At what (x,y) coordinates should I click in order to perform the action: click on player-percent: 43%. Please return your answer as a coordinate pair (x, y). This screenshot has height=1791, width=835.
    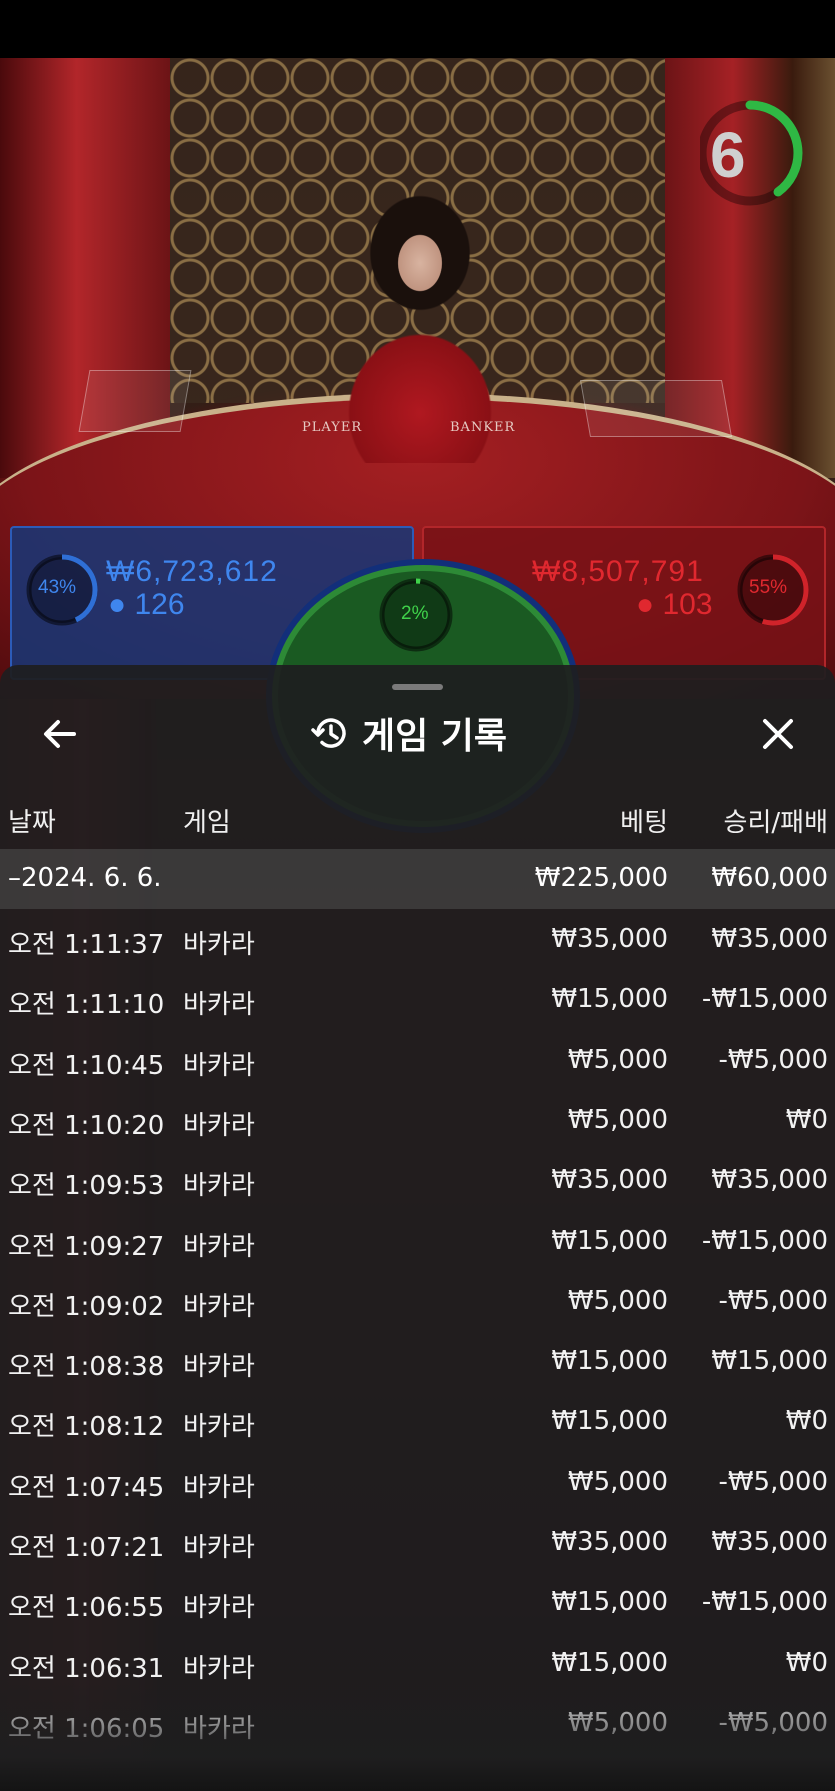
    Looking at the image, I should click on (57, 587).